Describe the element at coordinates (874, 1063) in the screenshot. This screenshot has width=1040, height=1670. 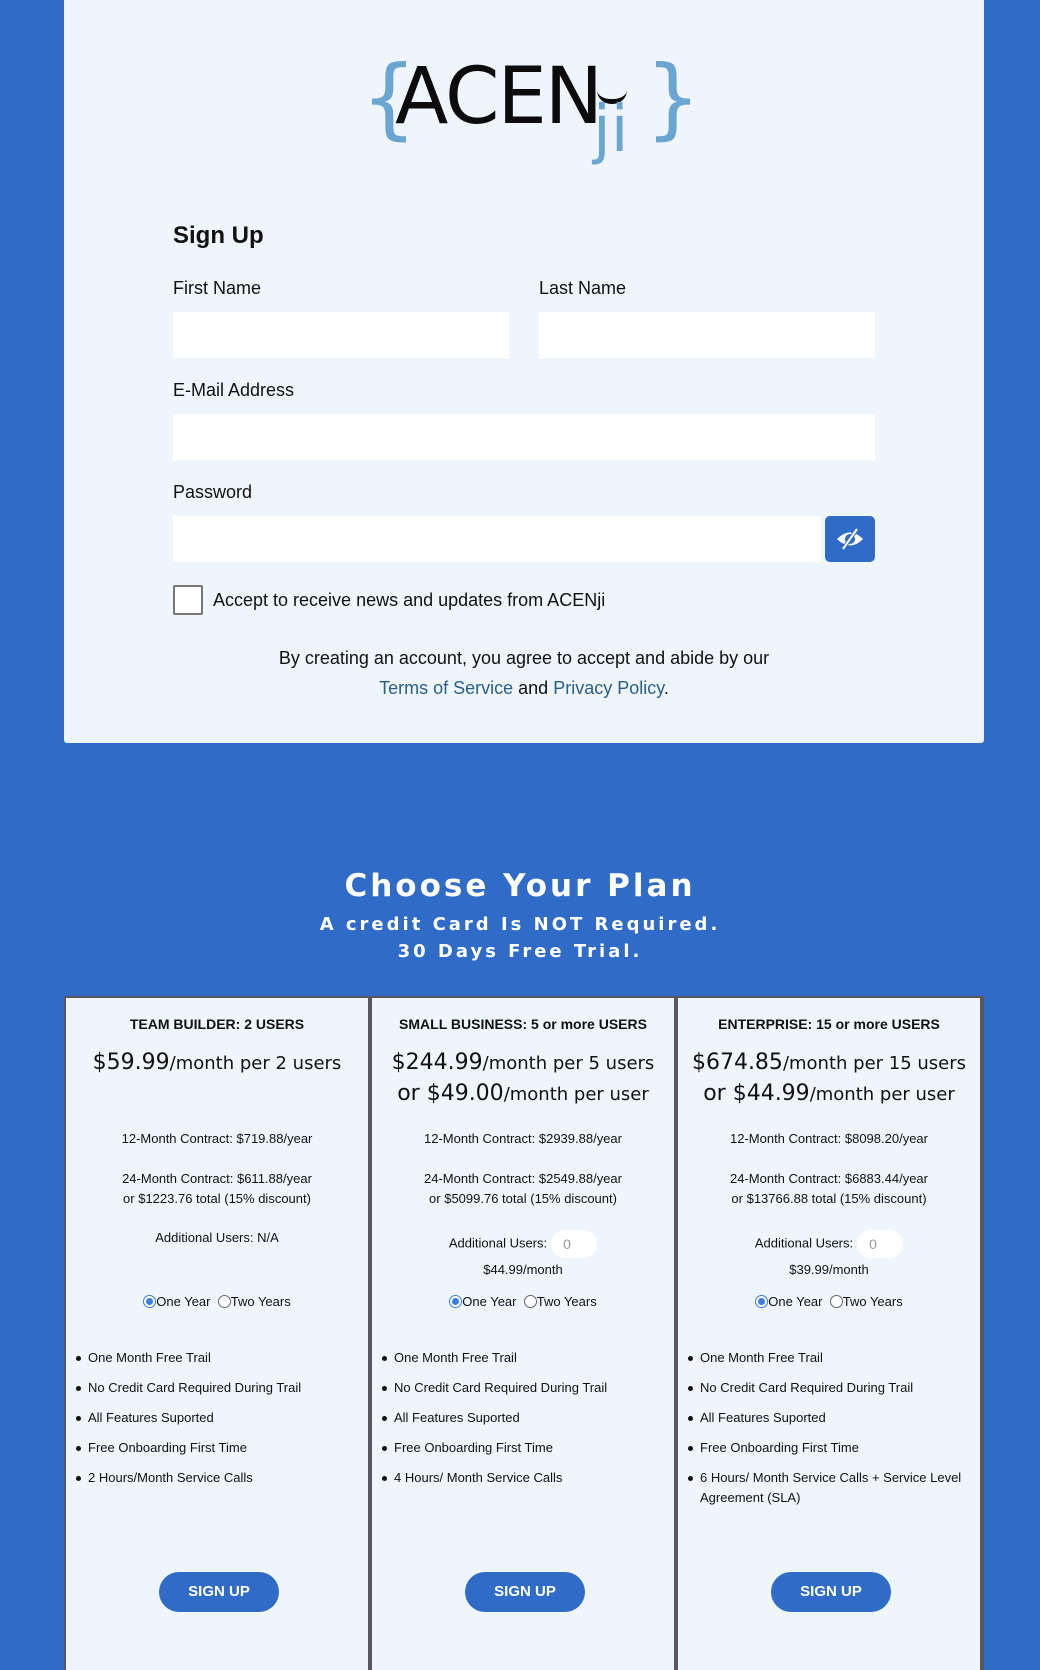
I see `price-period: /month per 15 users` at that location.